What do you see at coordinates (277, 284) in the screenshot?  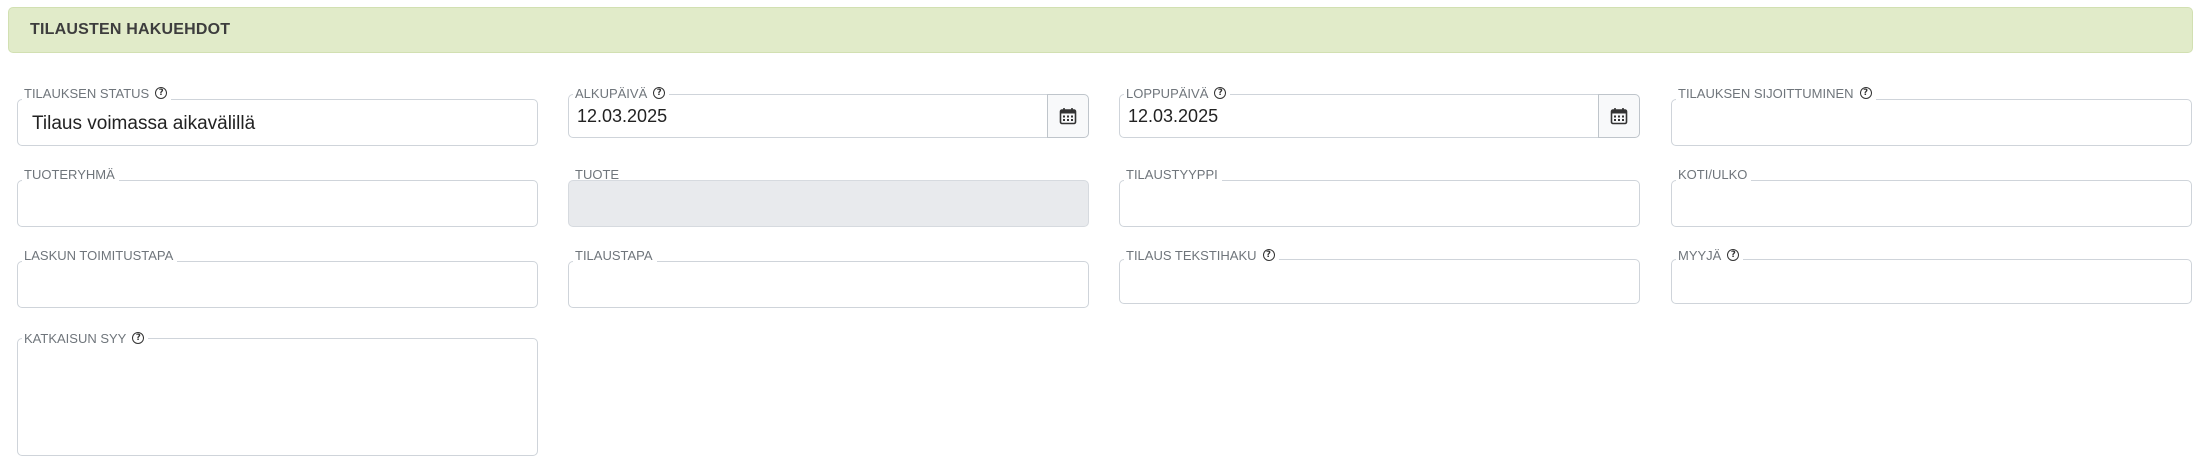 I see `invoice-delivery-select` at bounding box center [277, 284].